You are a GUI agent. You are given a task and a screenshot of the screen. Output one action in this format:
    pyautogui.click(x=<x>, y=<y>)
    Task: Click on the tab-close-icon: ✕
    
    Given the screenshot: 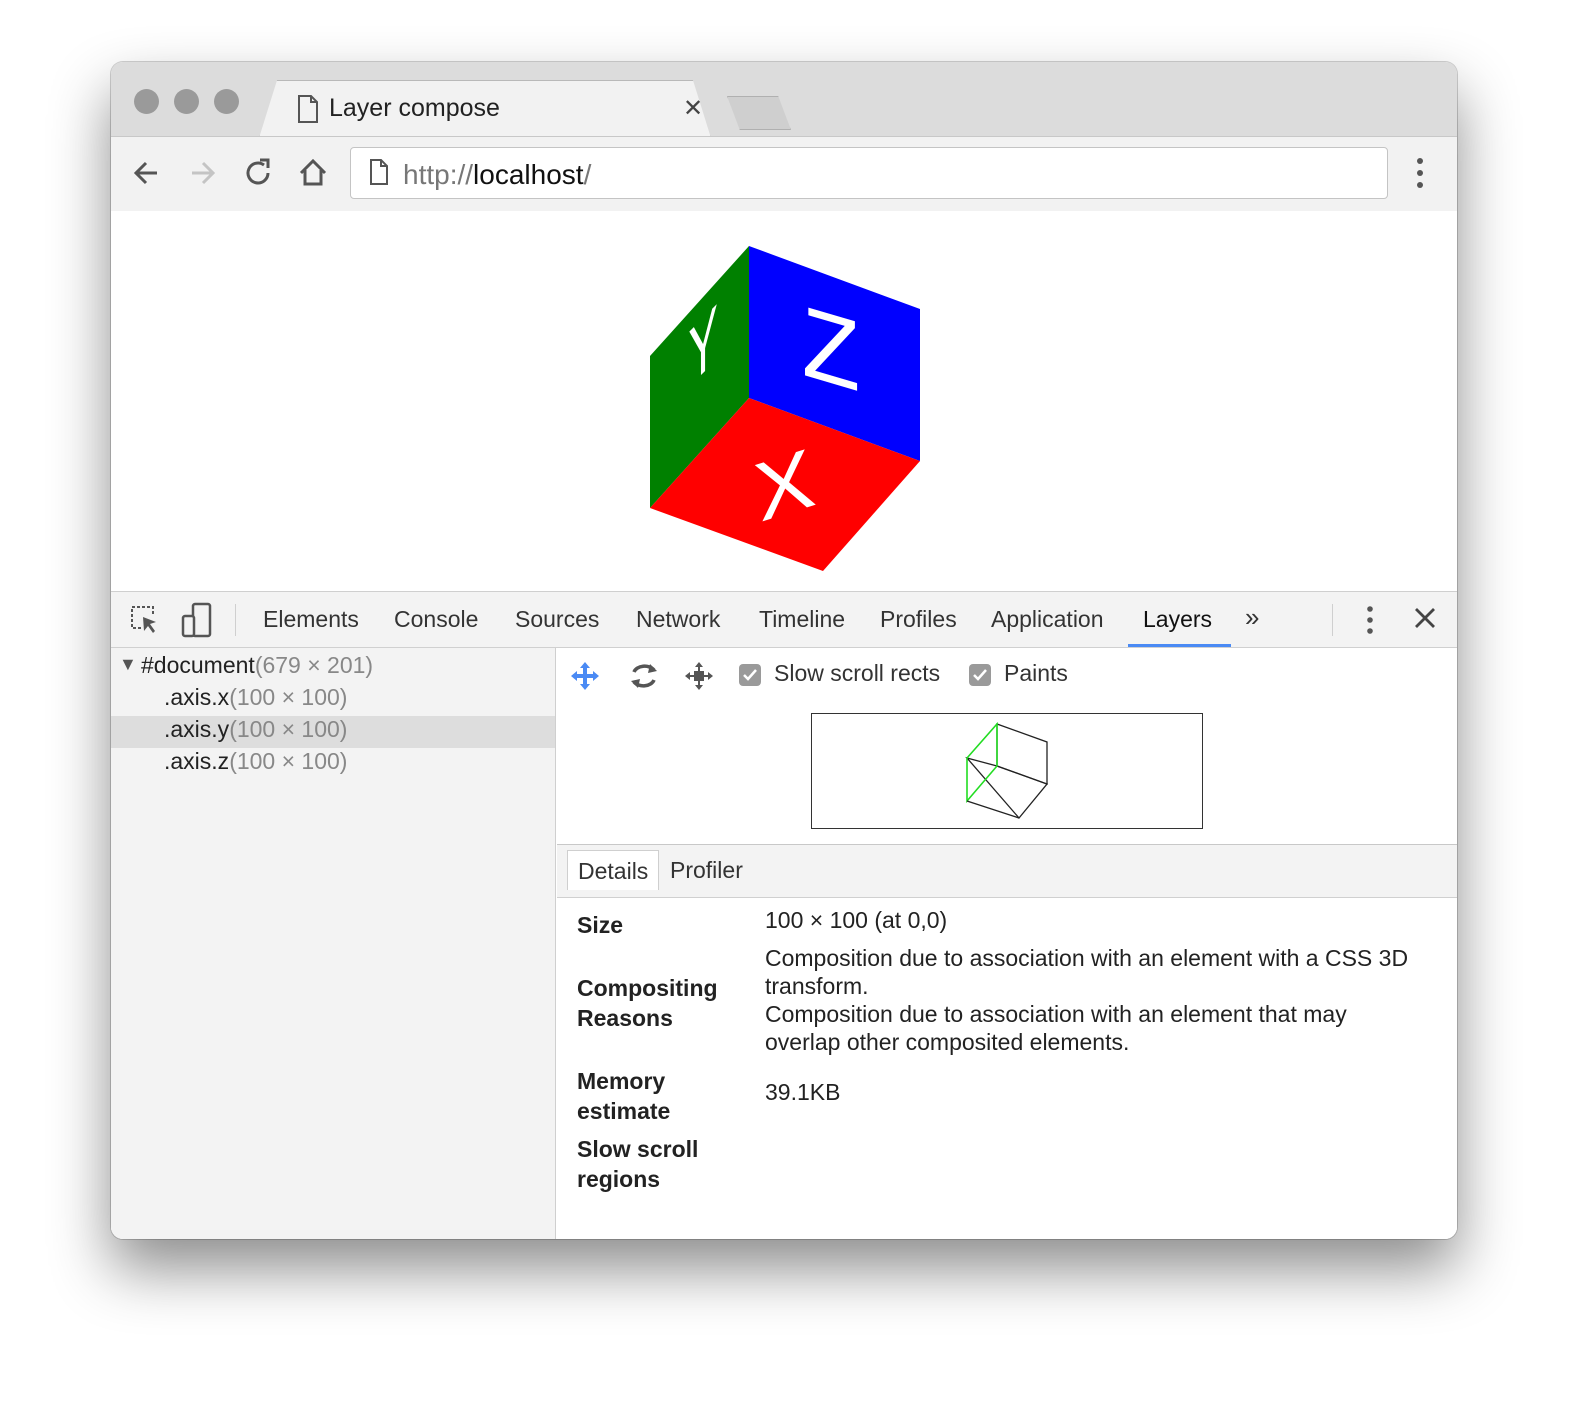 What is the action you would take?
    pyautogui.click(x=693, y=108)
    